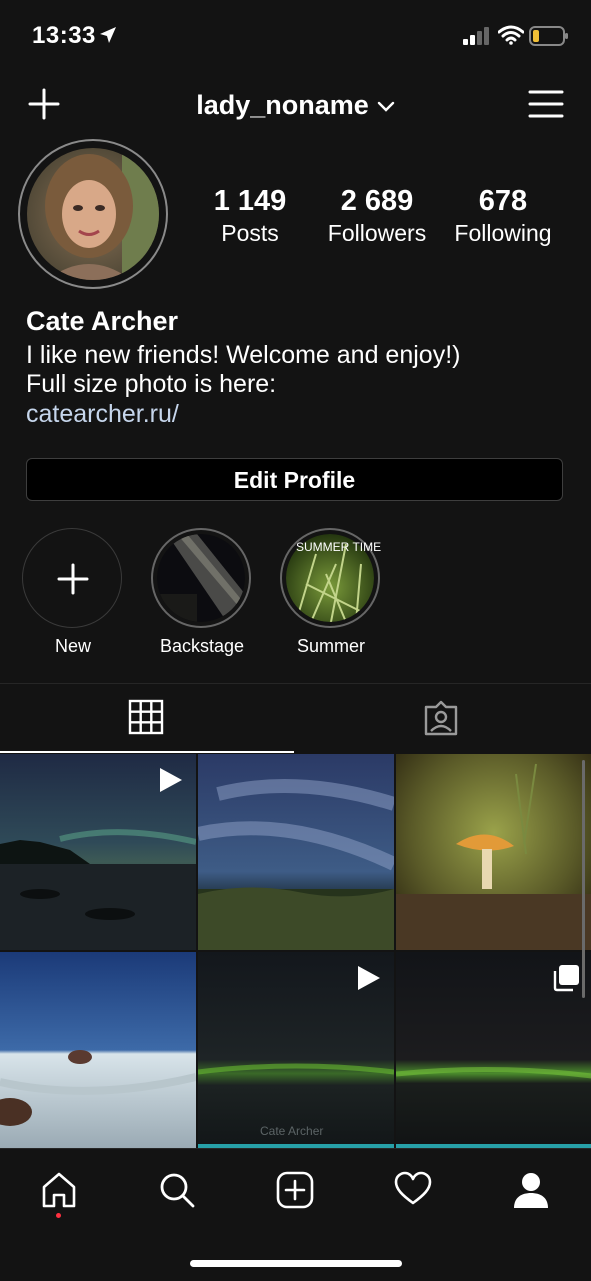 The image size is (591, 1281). What do you see at coordinates (296, 1263) in the screenshot?
I see `home-indicator` at bounding box center [296, 1263].